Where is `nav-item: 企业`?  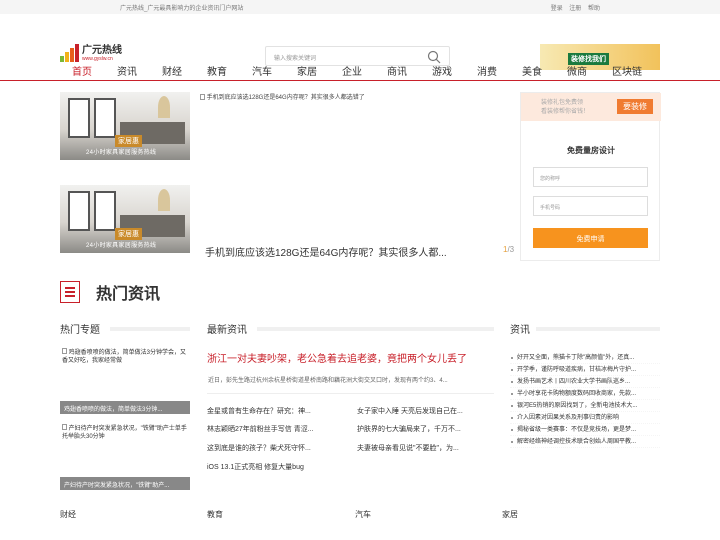 nav-item: 企业 is located at coordinates (352, 70).